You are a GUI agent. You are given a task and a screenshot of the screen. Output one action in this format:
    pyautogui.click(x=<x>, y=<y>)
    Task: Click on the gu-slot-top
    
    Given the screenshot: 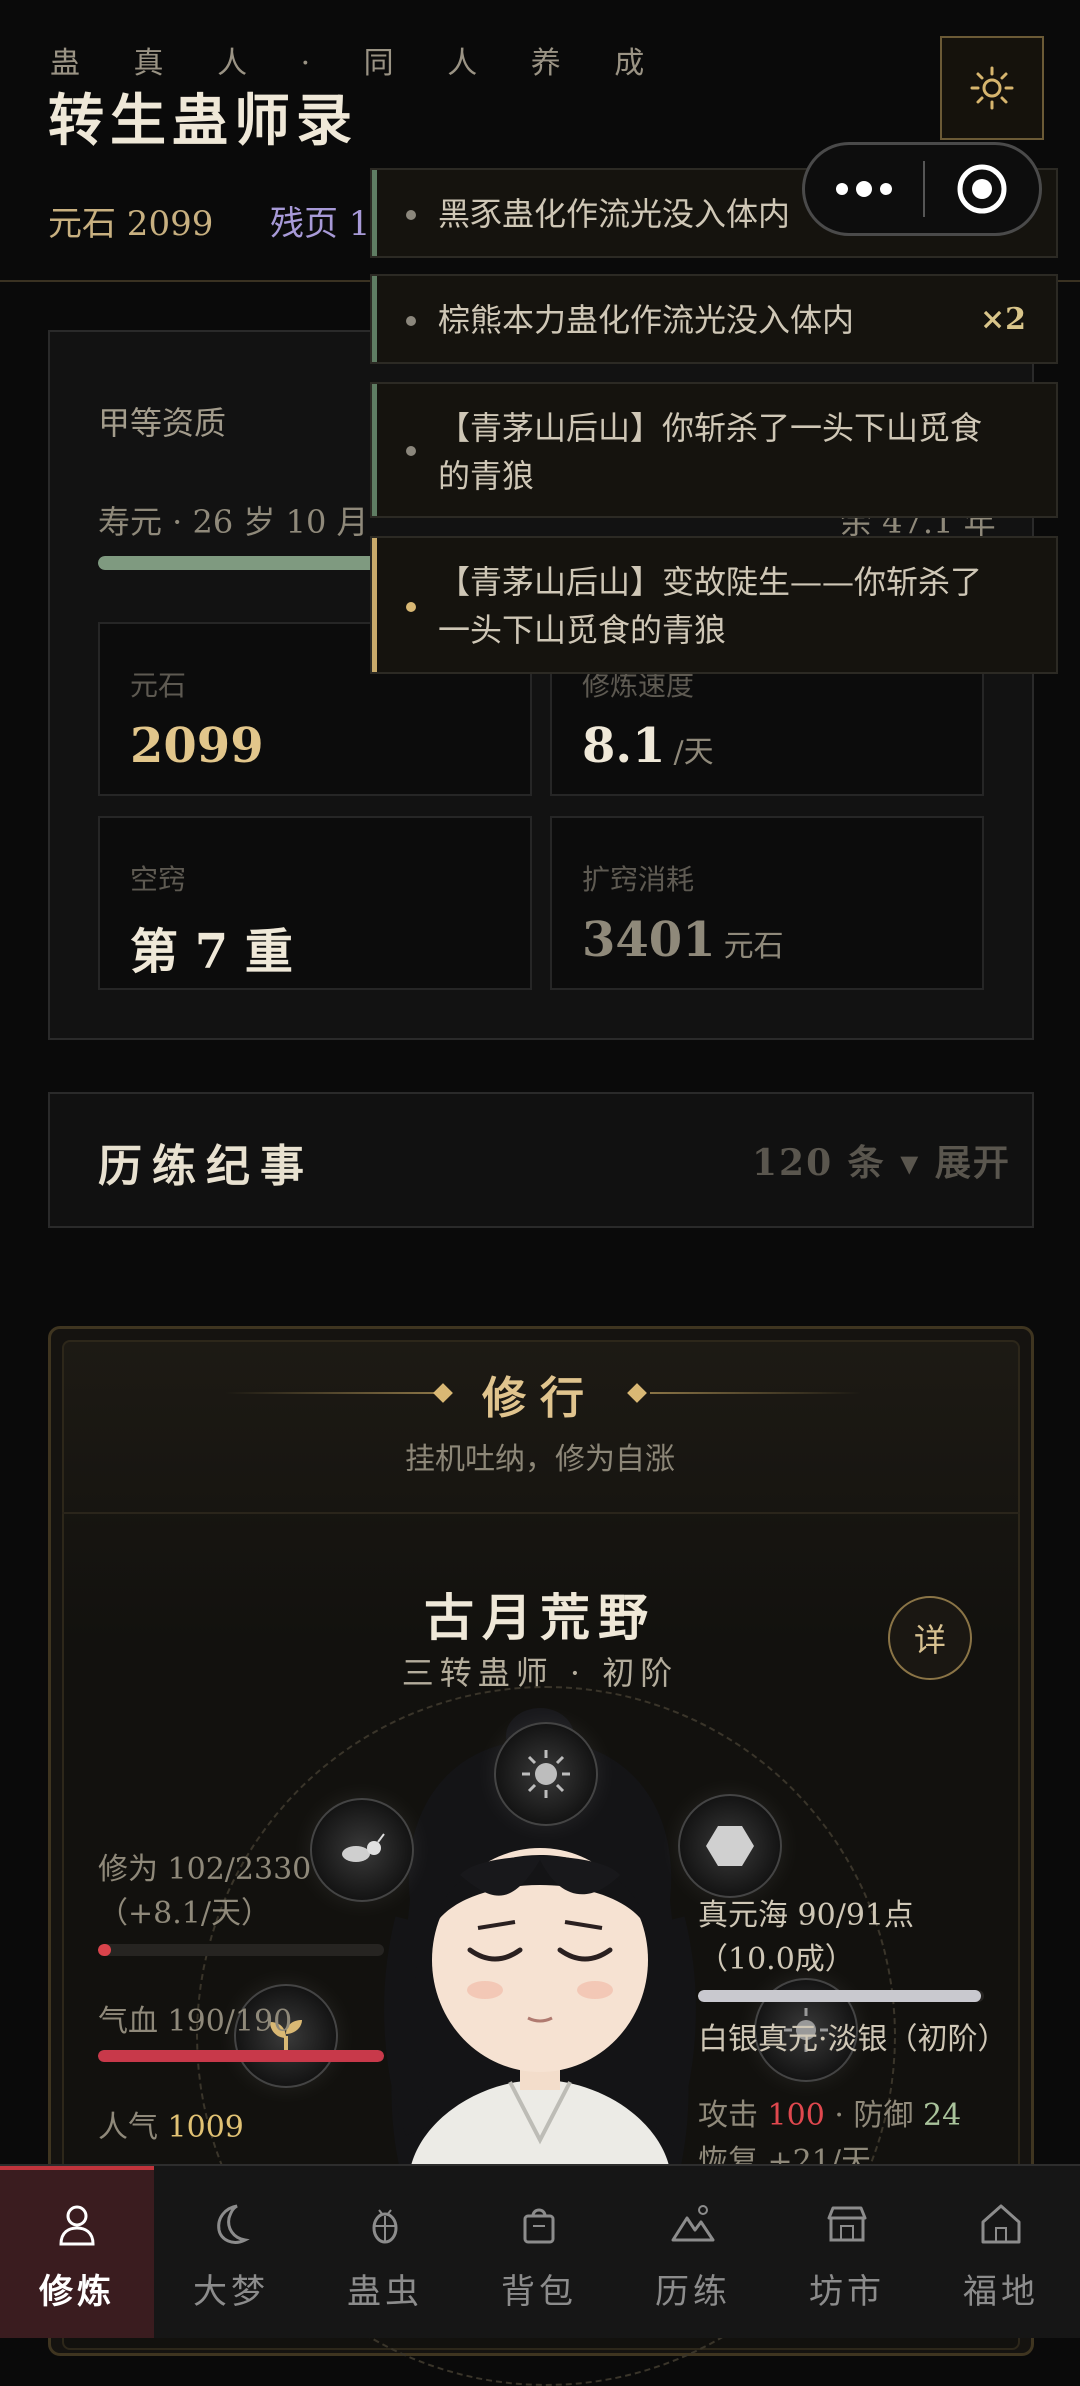 What is the action you would take?
    pyautogui.click(x=546, y=1774)
    